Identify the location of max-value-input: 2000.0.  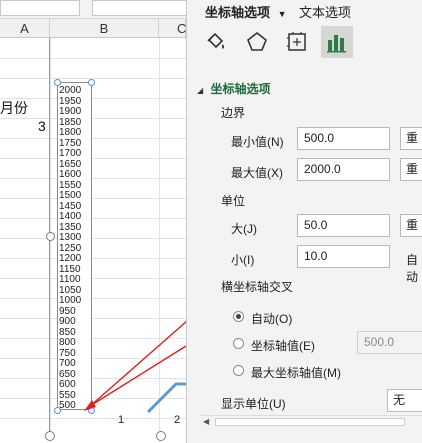
(343, 169).